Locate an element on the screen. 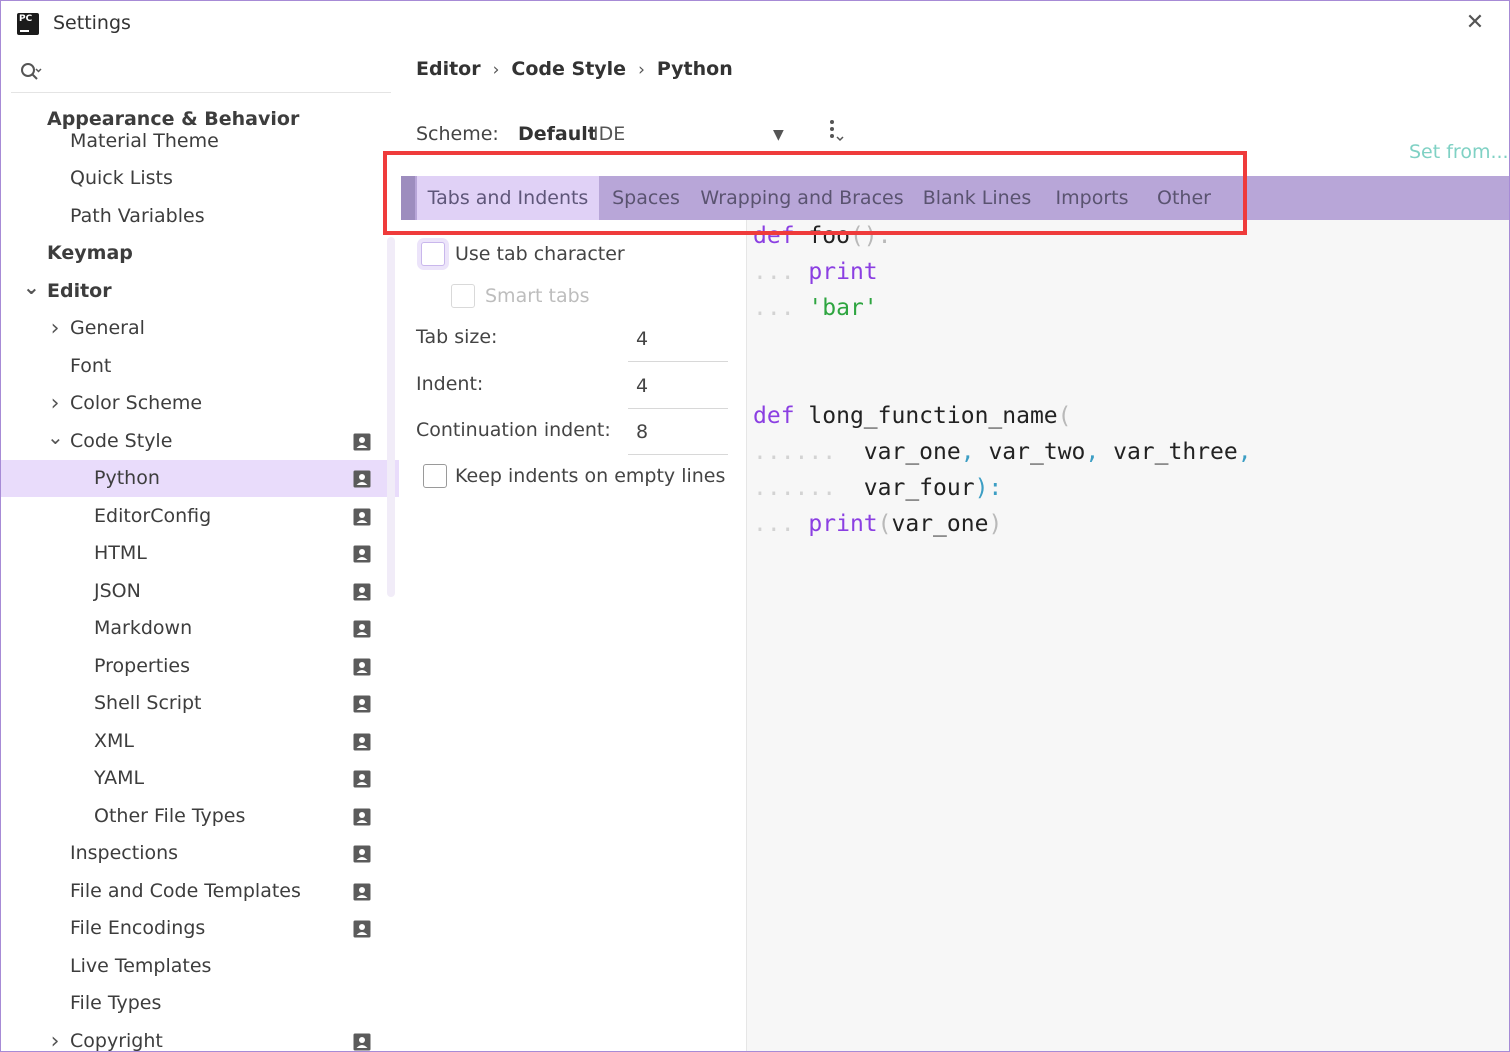 The height and width of the screenshot is (1052, 1510). sidebar-item-file-and-code-templates: File and Code Templates is located at coordinates (200, 891).